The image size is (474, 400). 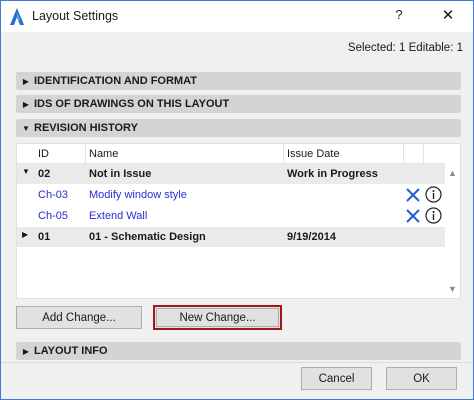 What do you see at coordinates (452, 289) in the screenshot?
I see `scroll-down-icon: ▼` at bounding box center [452, 289].